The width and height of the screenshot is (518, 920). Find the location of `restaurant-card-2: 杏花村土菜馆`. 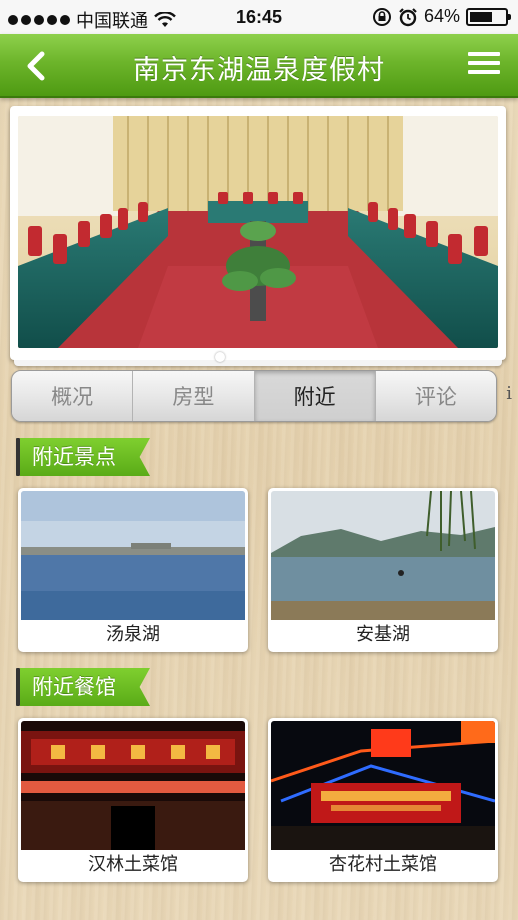

restaurant-card-2: 杏花村土菜馆 is located at coordinates (383, 800).